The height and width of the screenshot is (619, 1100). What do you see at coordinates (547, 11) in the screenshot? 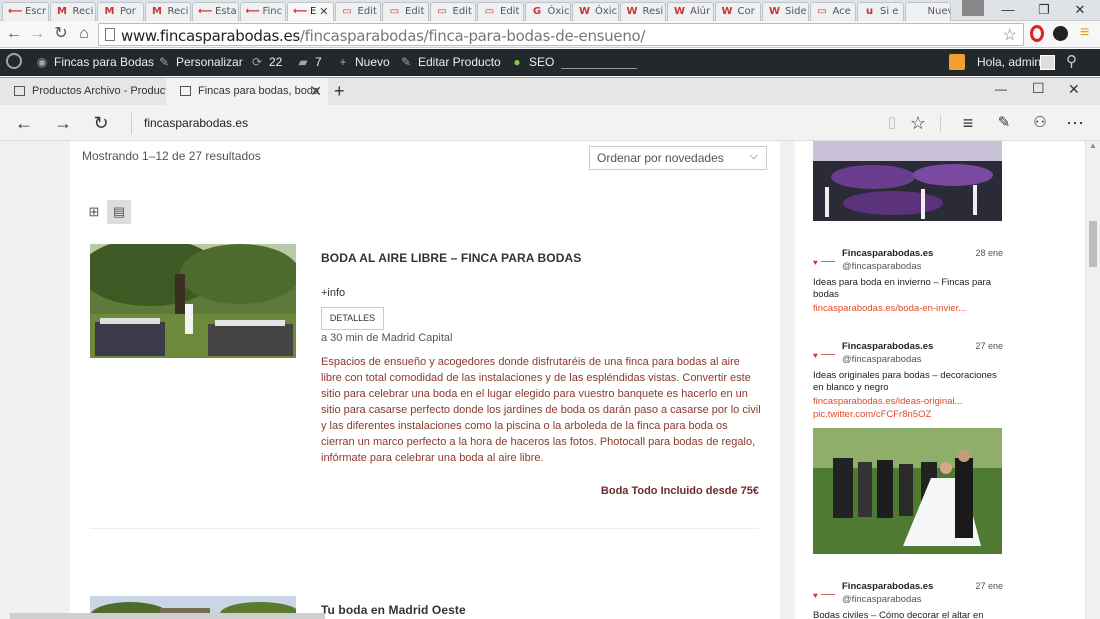
I see `chrome-tab: G Óxic` at bounding box center [547, 11].